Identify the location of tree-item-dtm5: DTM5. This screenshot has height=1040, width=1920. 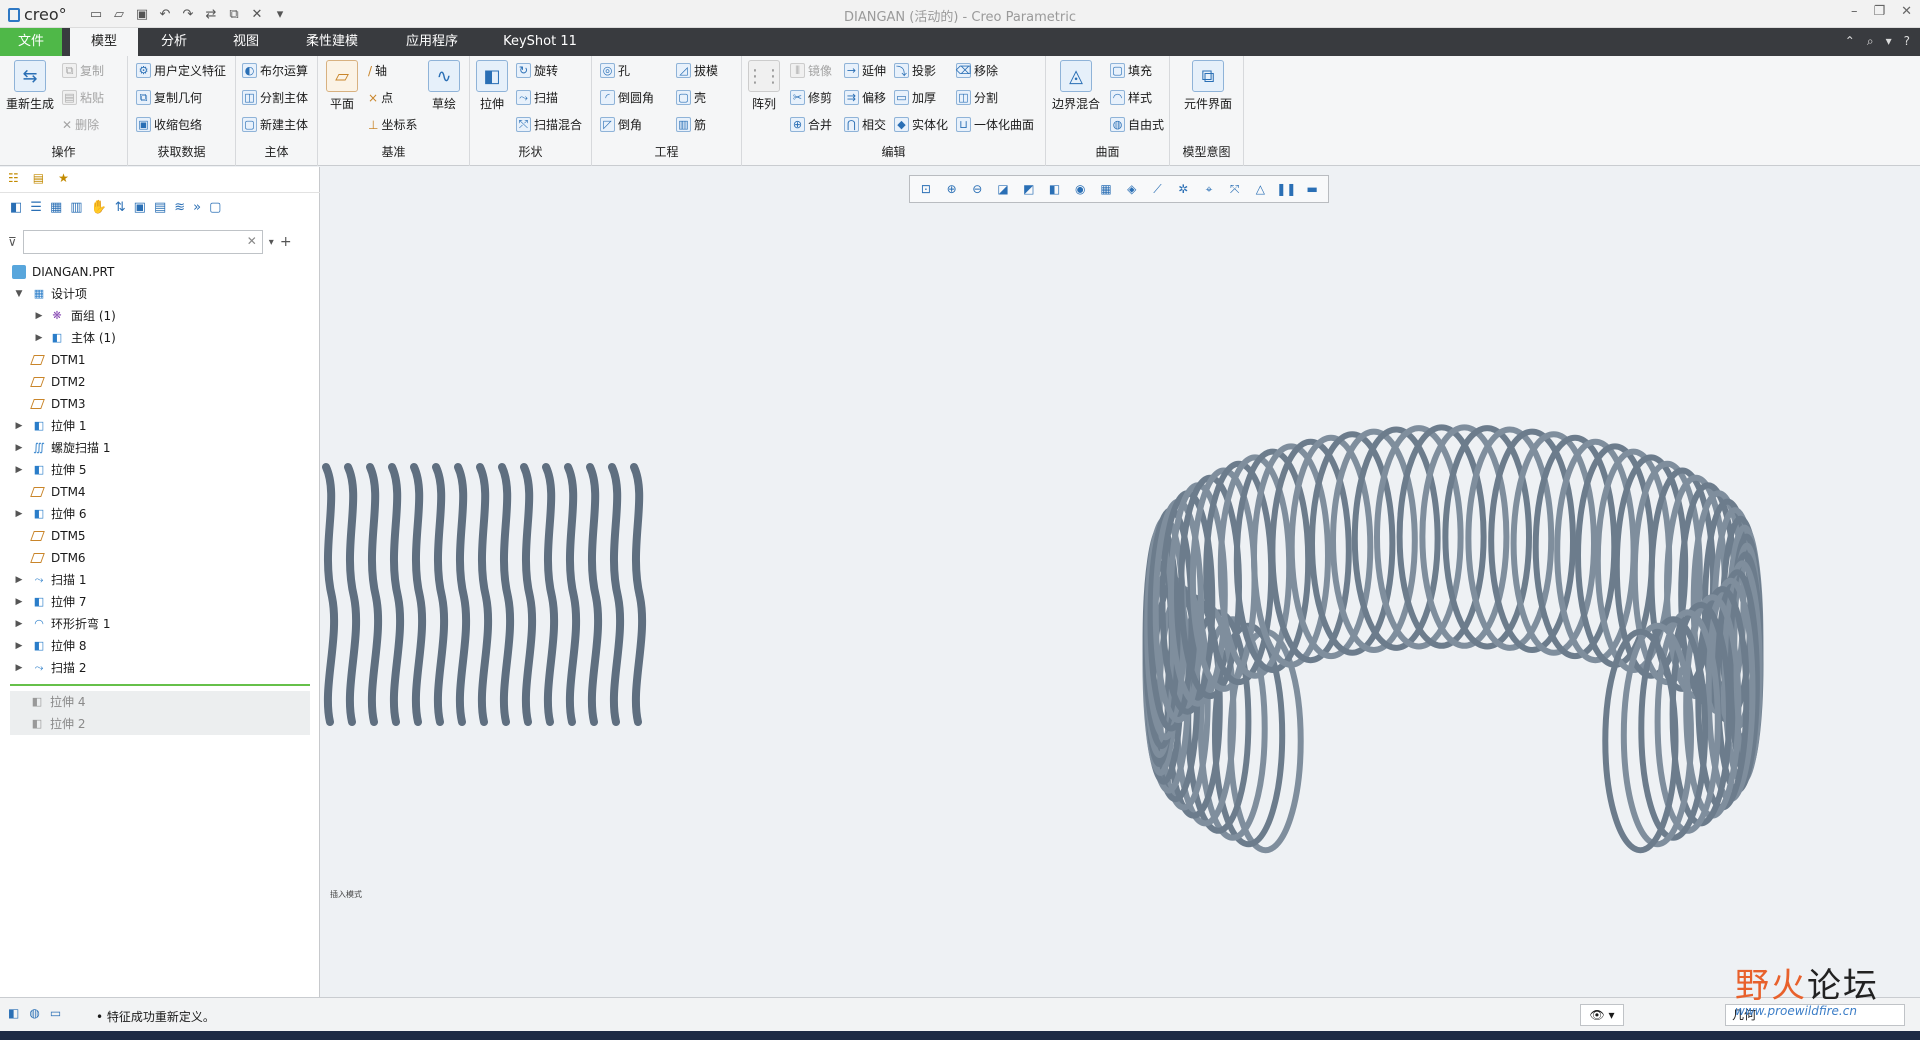
(160, 536).